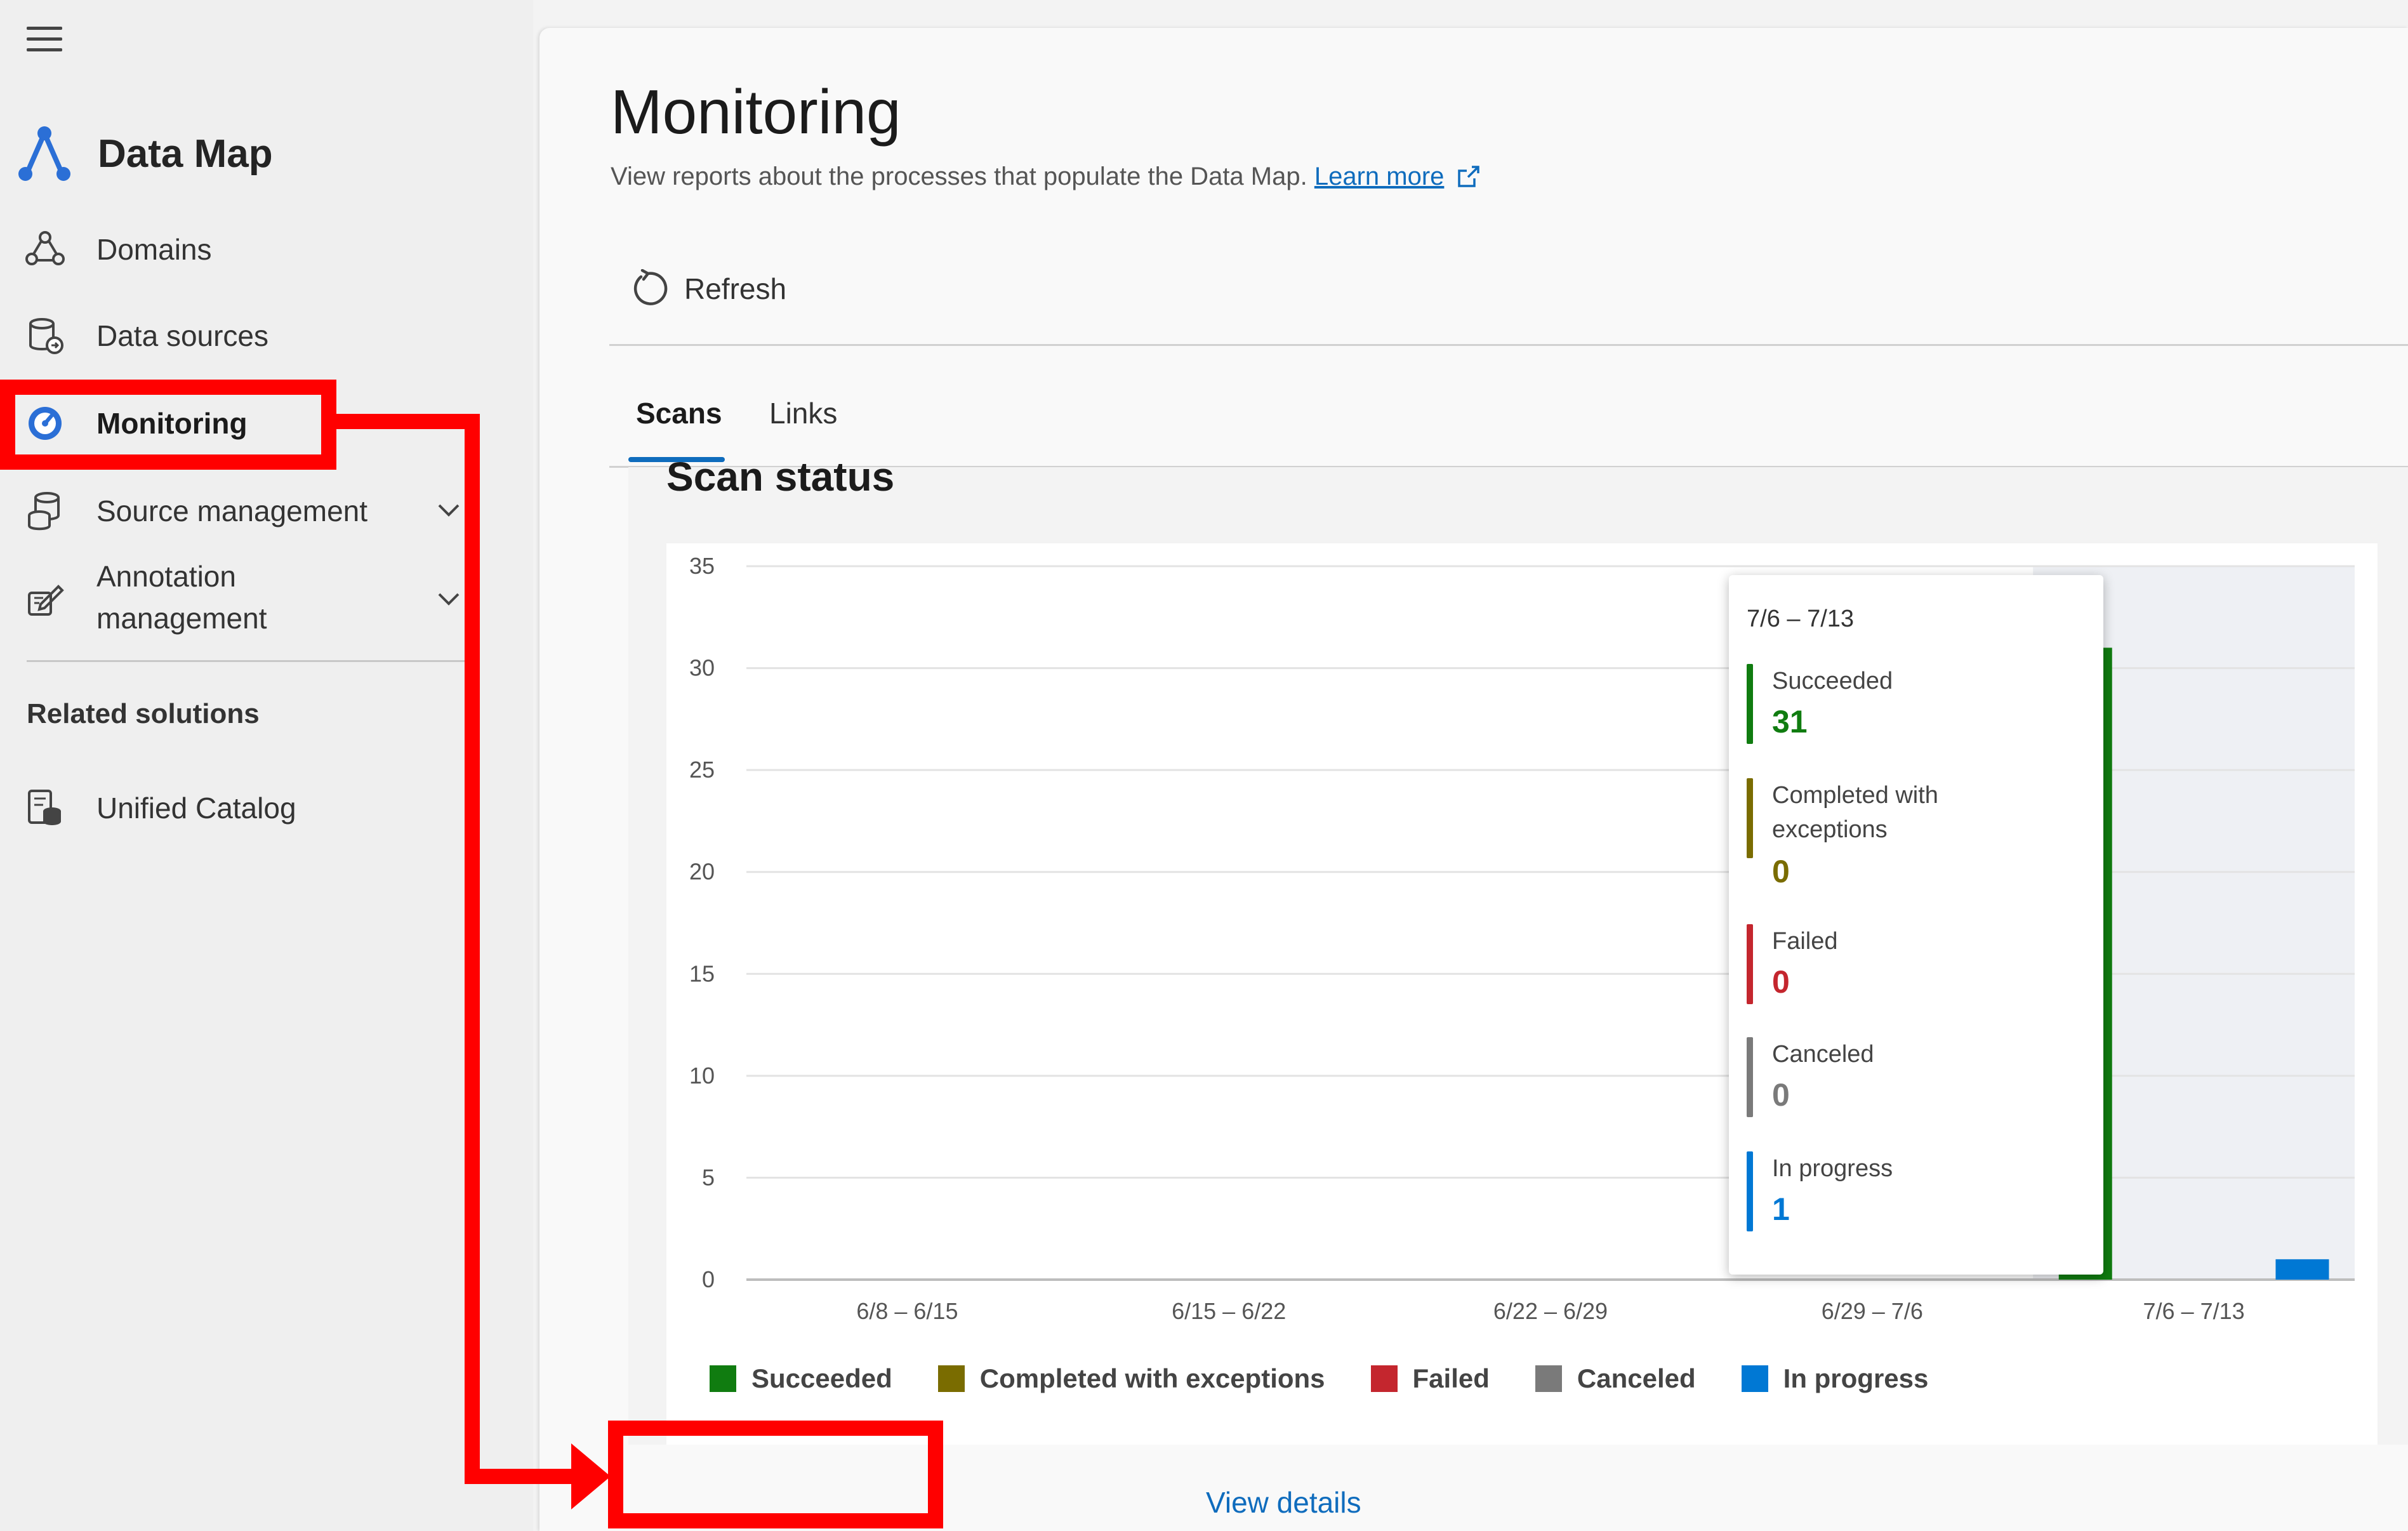 The height and width of the screenshot is (1531, 2408). Describe the element at coordinates (235, 601) in the screenshot. I see `sidebar-item-annotation-management: Annotation management` at that location.